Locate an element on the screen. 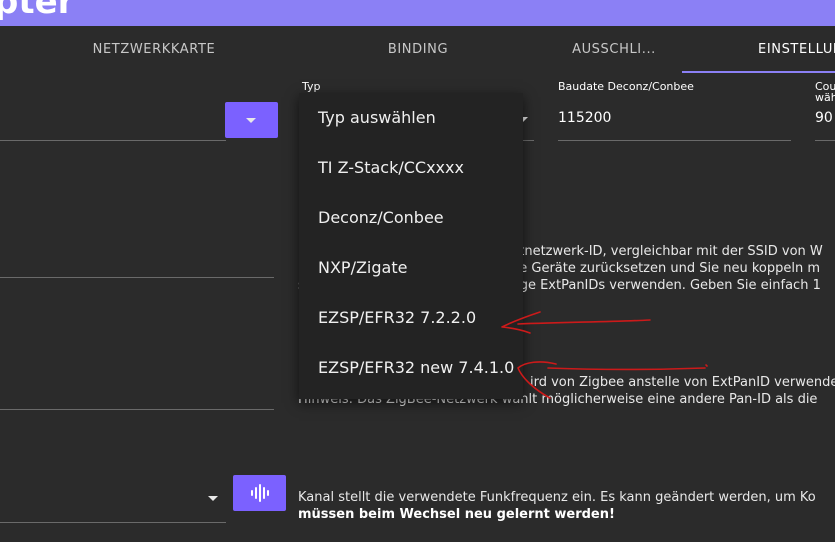 The image size is (835, 542). panid-input is located at coordinates (137, 409).